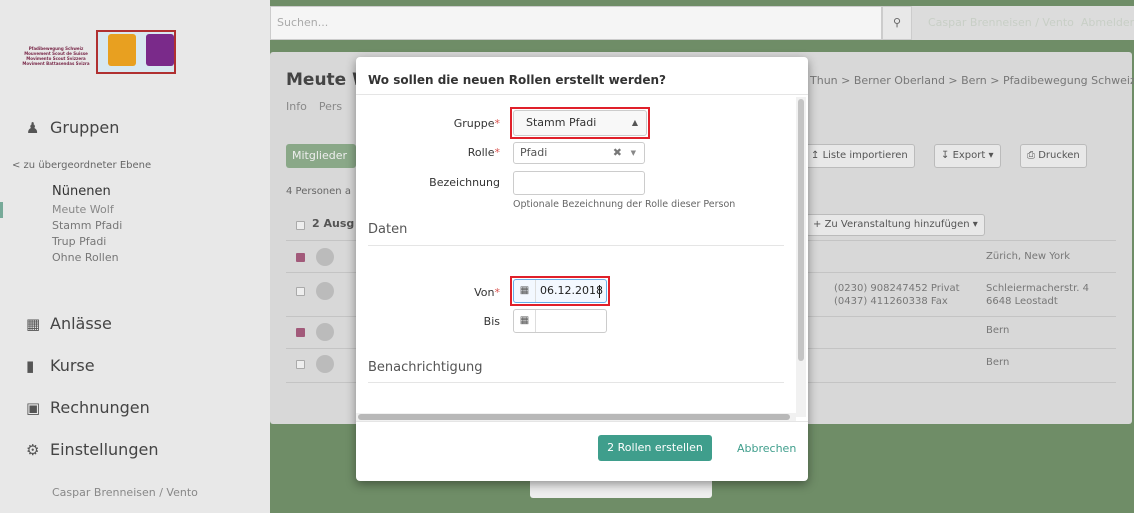  Describe the element at coordinates (33, 408) in the screenshot. I see `money-icon: ▣` at that location.